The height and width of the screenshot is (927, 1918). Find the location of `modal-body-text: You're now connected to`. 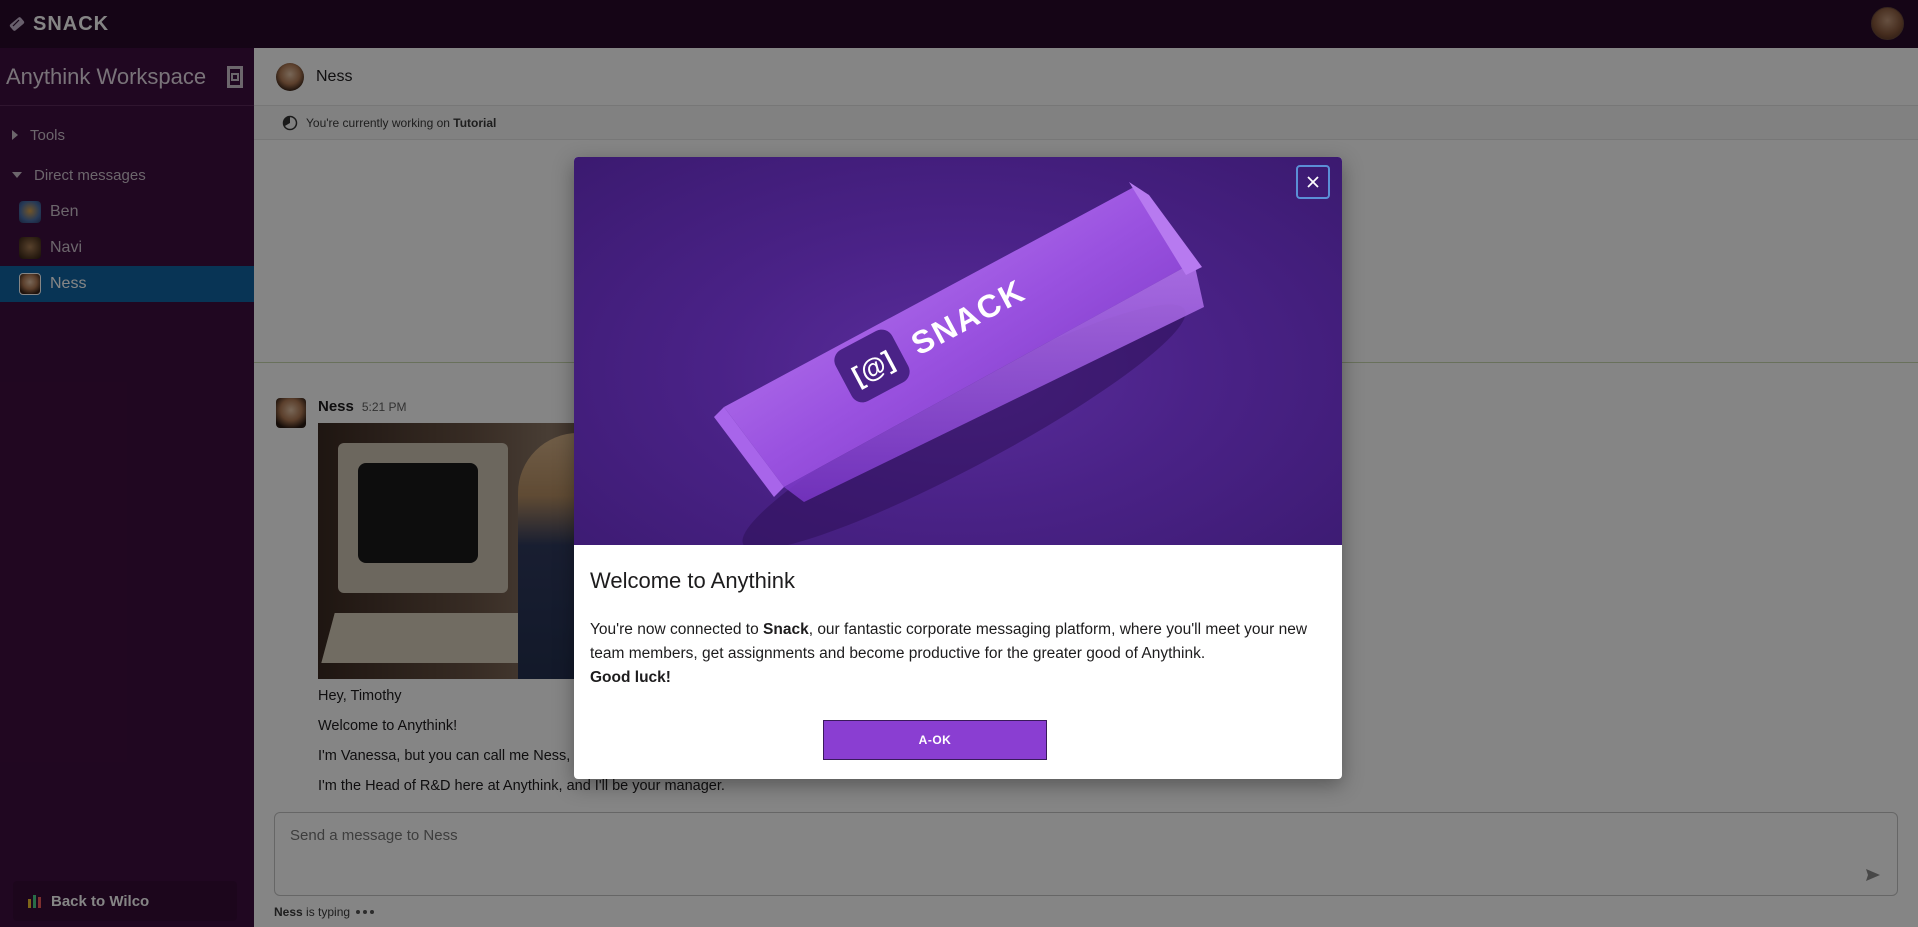

modal-body-text: You're now connected to is located at coordinates (674, 629).